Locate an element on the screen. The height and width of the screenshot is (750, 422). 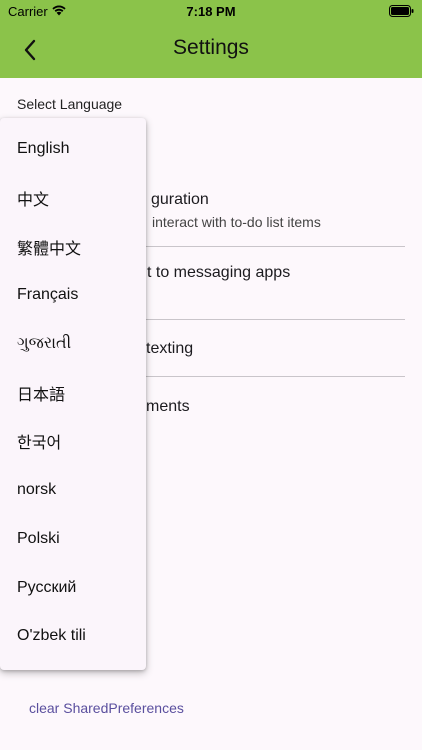
language-option-korean: 한국어 is located at coordinates (73, 441).